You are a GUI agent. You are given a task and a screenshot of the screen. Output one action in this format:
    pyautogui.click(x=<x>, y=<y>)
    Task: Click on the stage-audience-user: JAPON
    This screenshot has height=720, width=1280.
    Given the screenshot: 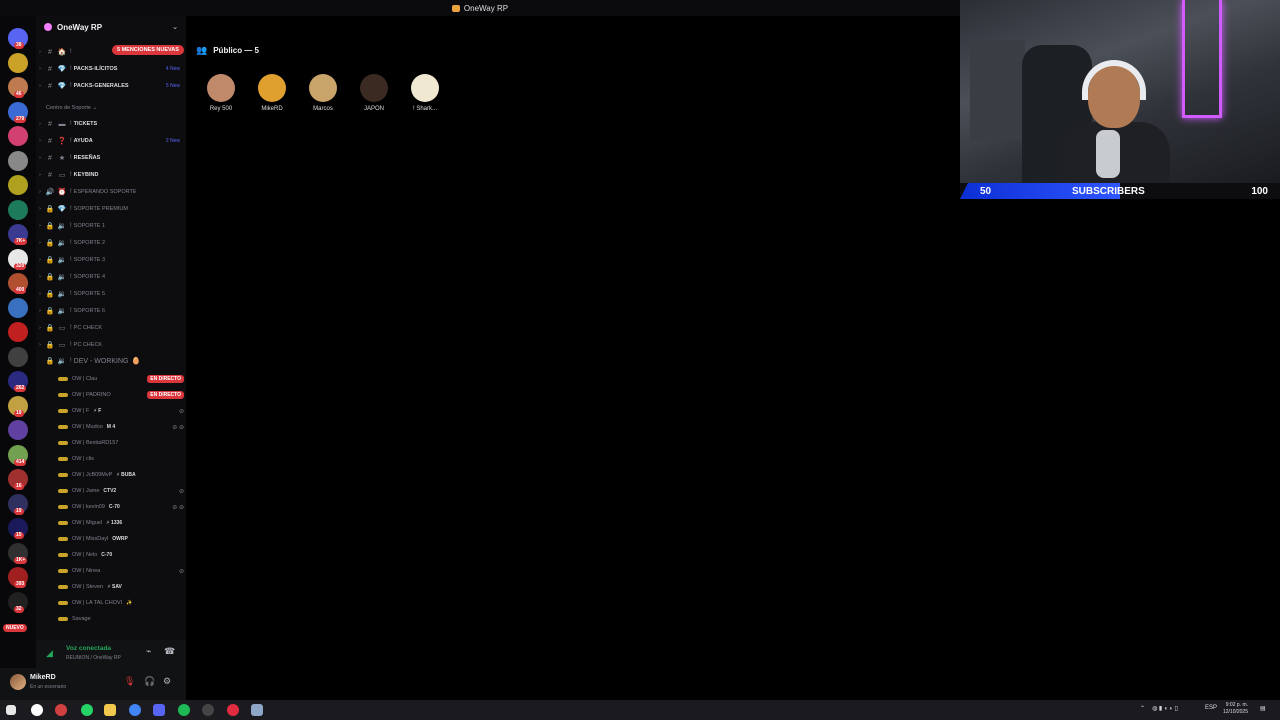 What is the action you would take?
    pyautogui.click(x=374, y=93)
    